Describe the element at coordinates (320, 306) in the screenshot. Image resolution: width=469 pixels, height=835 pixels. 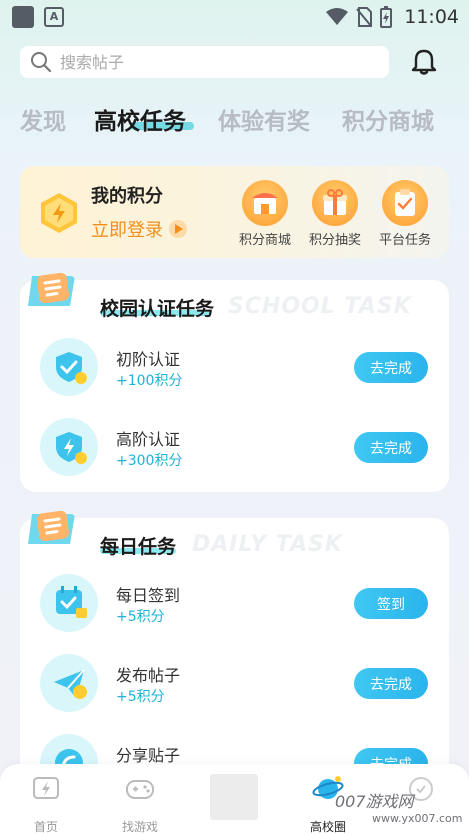
I see `card-bg-text: SCHOOL TASK` at that location.